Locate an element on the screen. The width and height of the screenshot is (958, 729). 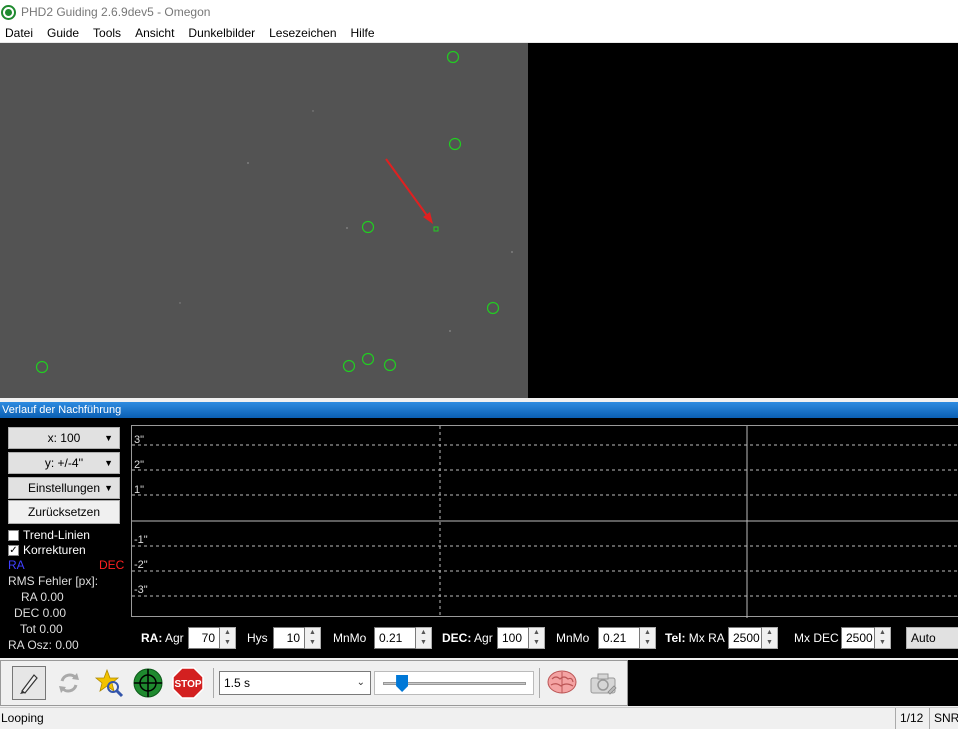
ra-hysteresis-value: 10 is located at coordinates (289, 638).